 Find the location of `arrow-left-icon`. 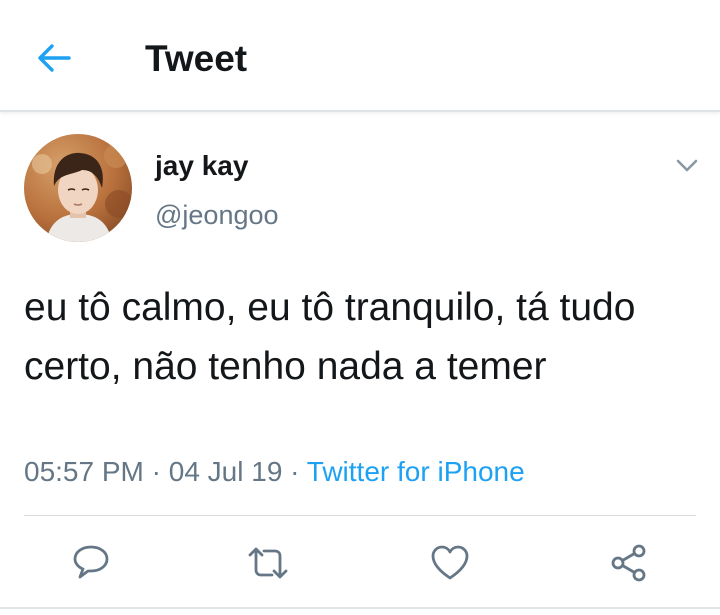

arrow-left-icon is located at coordinates (54, 58).